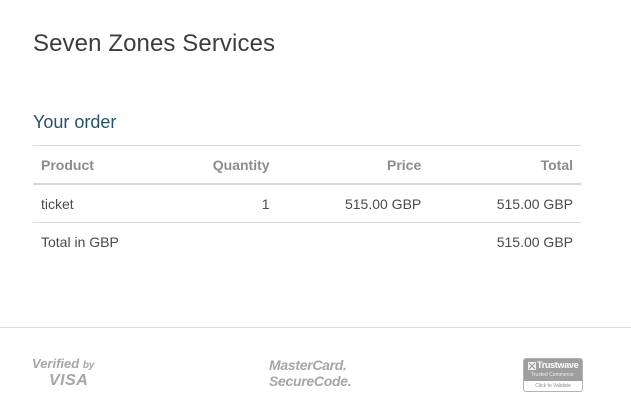 This screenshot has width=631, height=409. Describe the element at coordinates (265, 203) in the screenshot. I see `item-quantity: 1` at that location.